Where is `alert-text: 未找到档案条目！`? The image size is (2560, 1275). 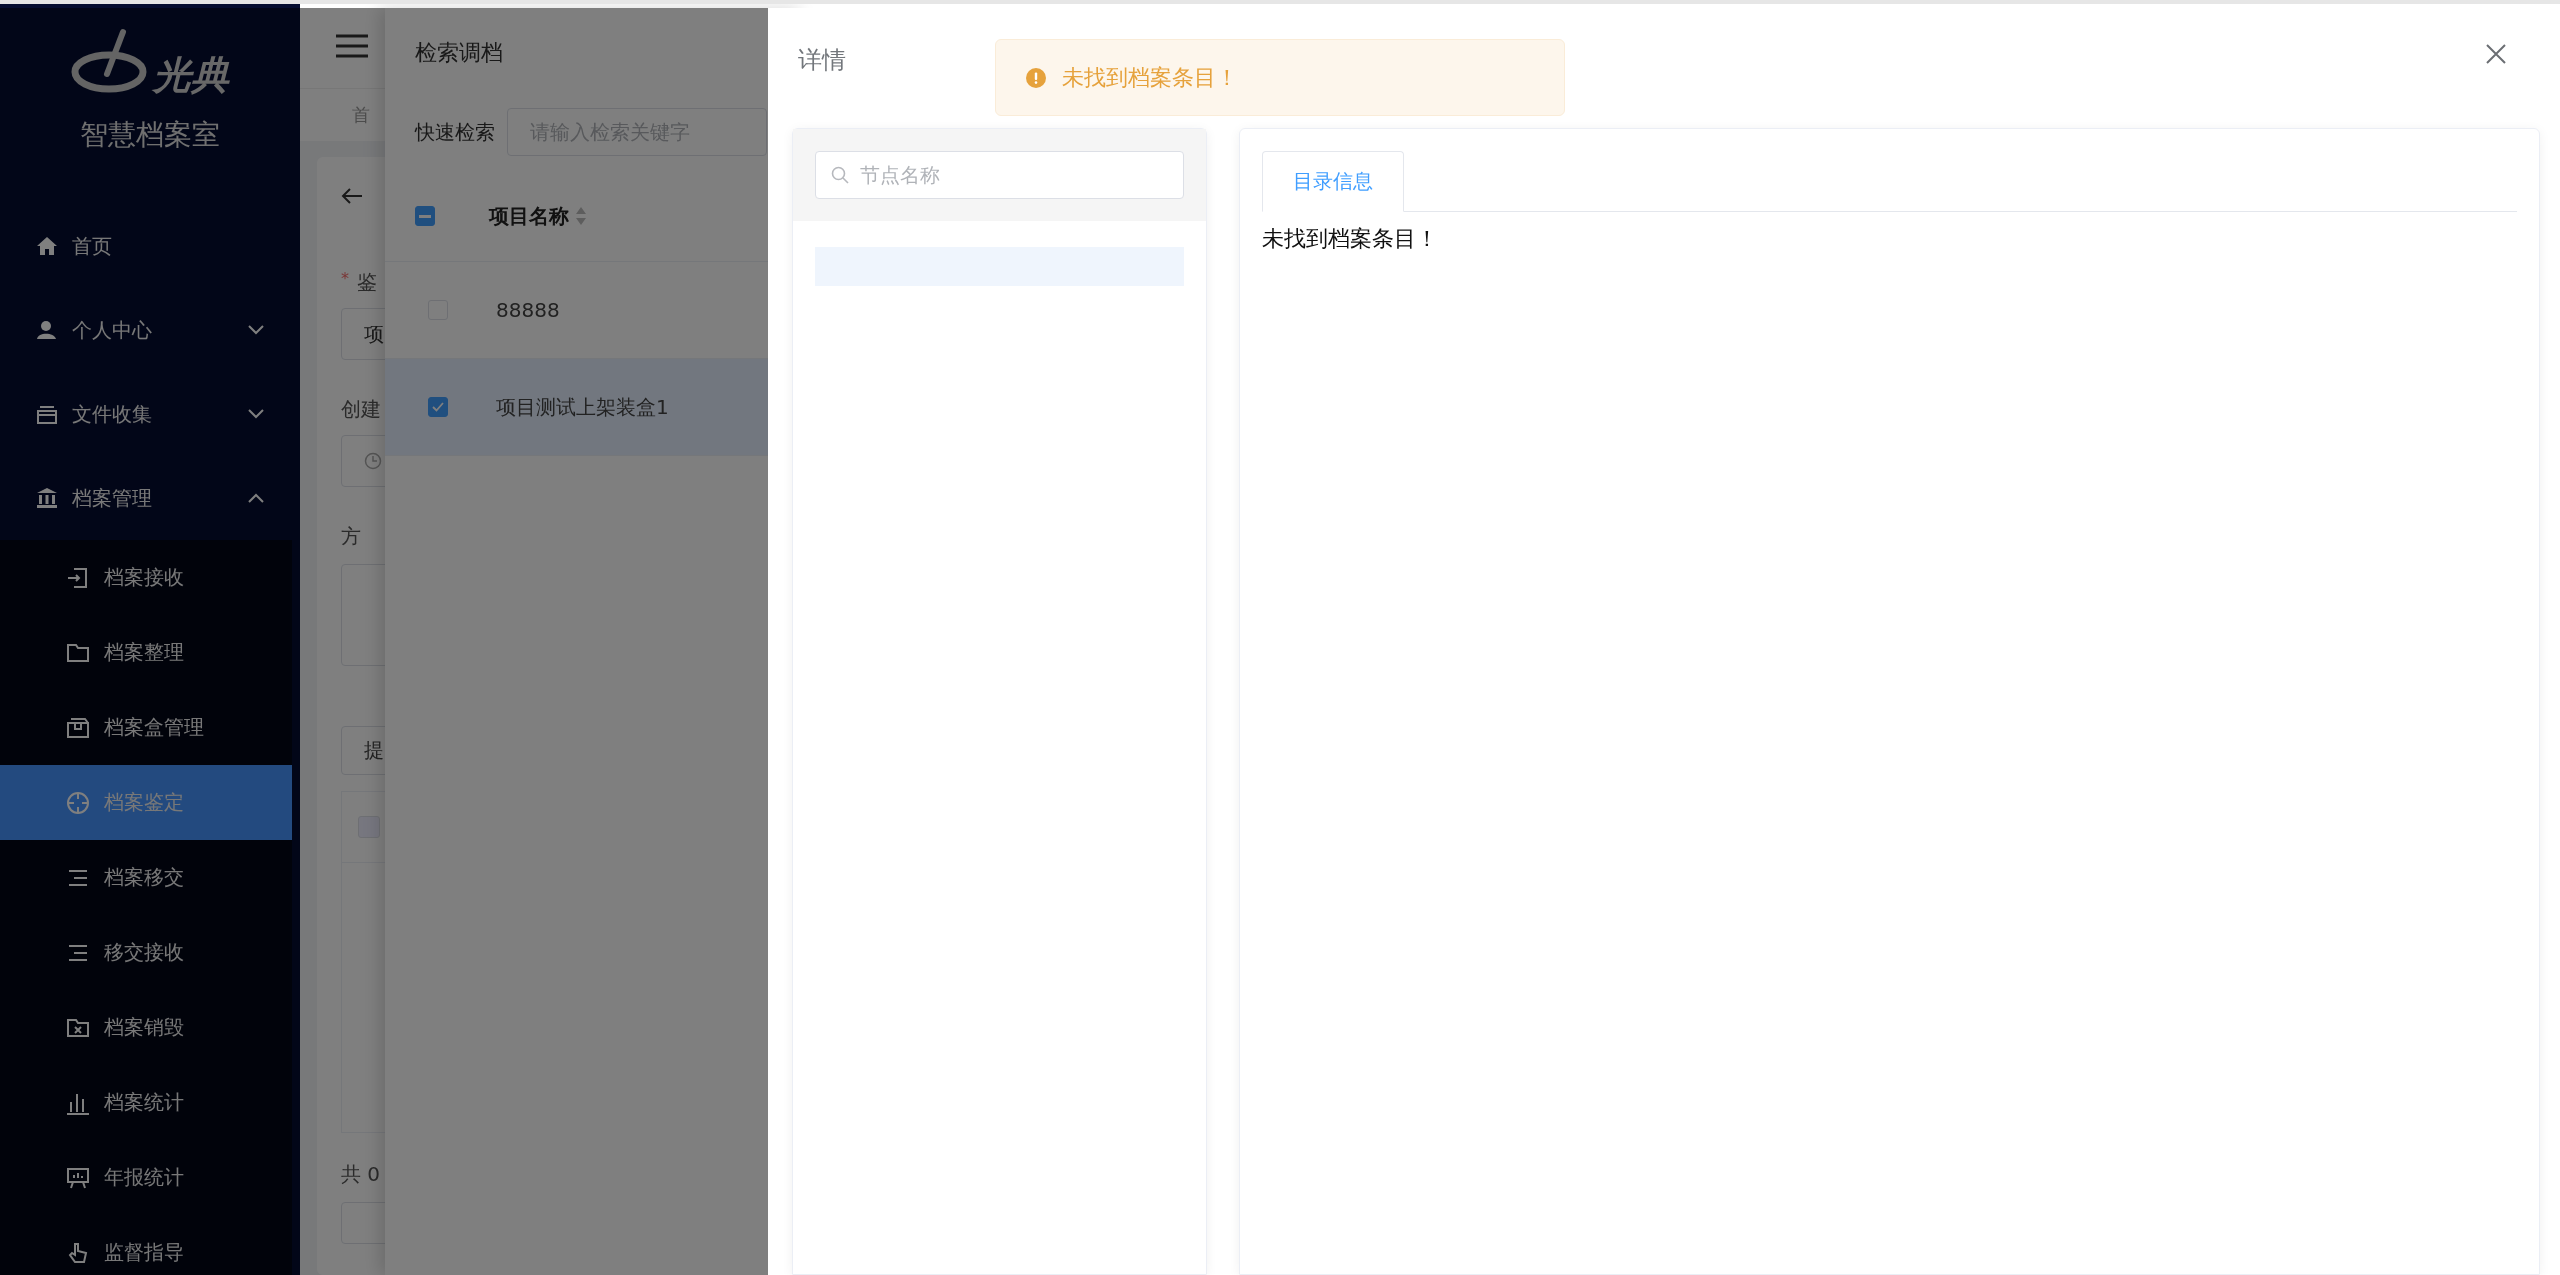 alert-text: 未找到档案条目！ is located at coordinates (1150, 77).